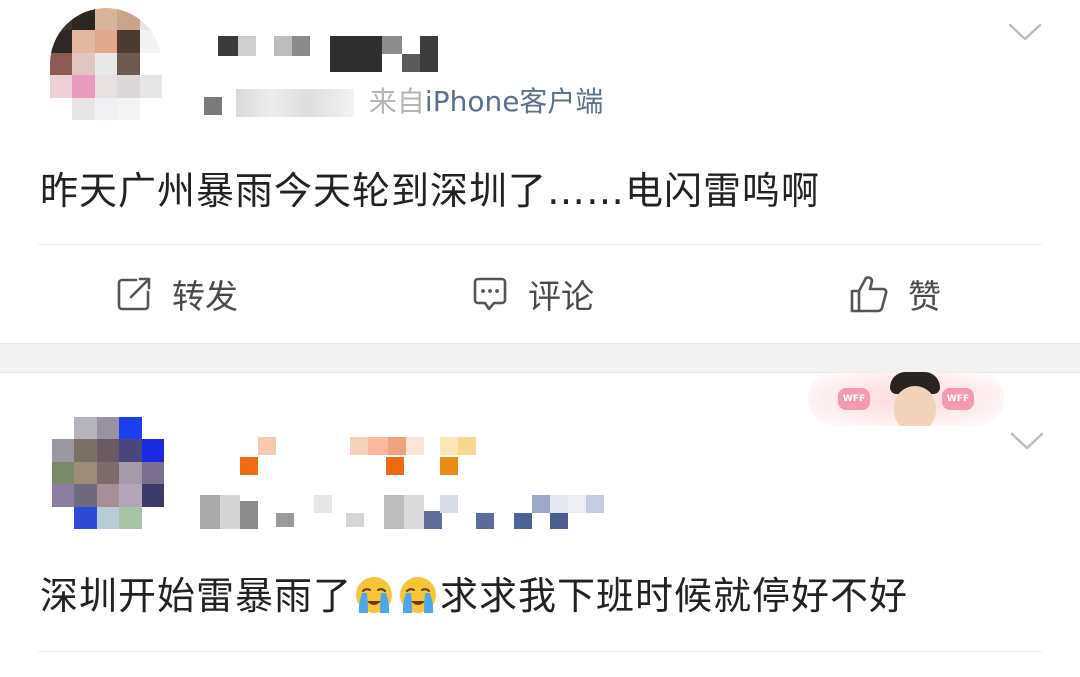  I want to click on thumbs-up-icon, so click(869, 294).